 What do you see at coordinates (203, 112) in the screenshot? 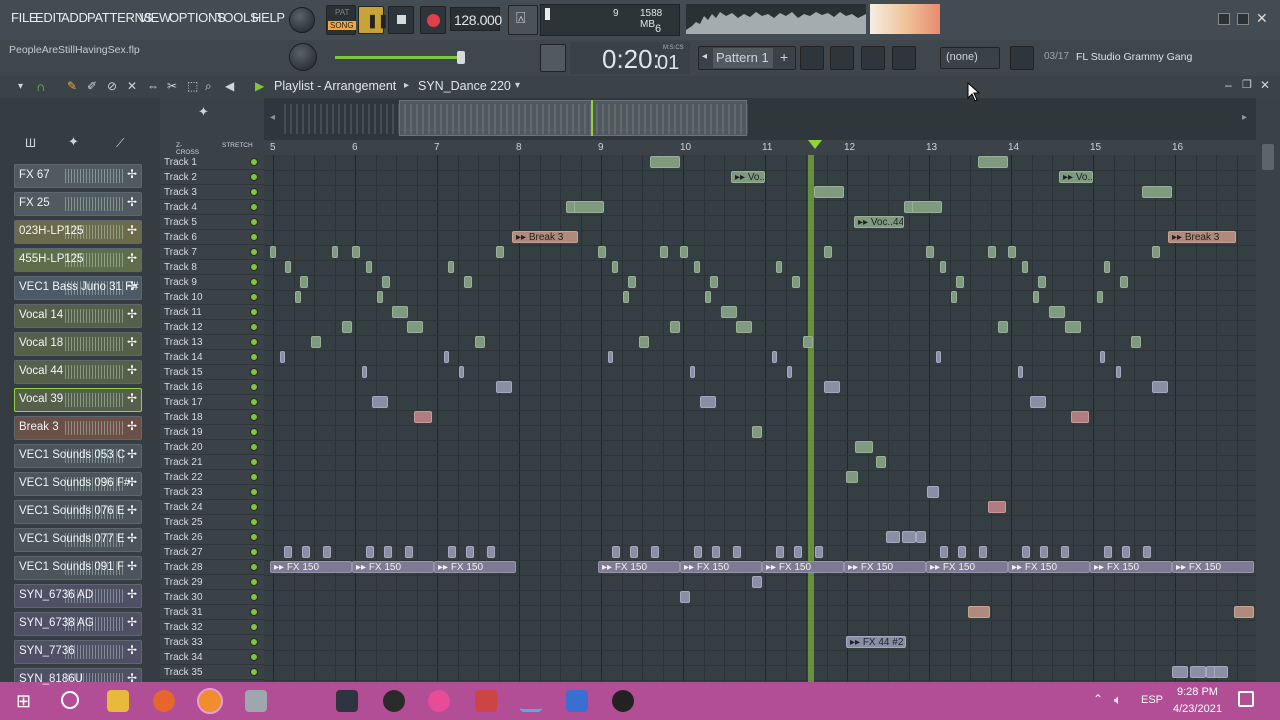
I see `snap-icon: ✦` at bounding box center [203, 112].